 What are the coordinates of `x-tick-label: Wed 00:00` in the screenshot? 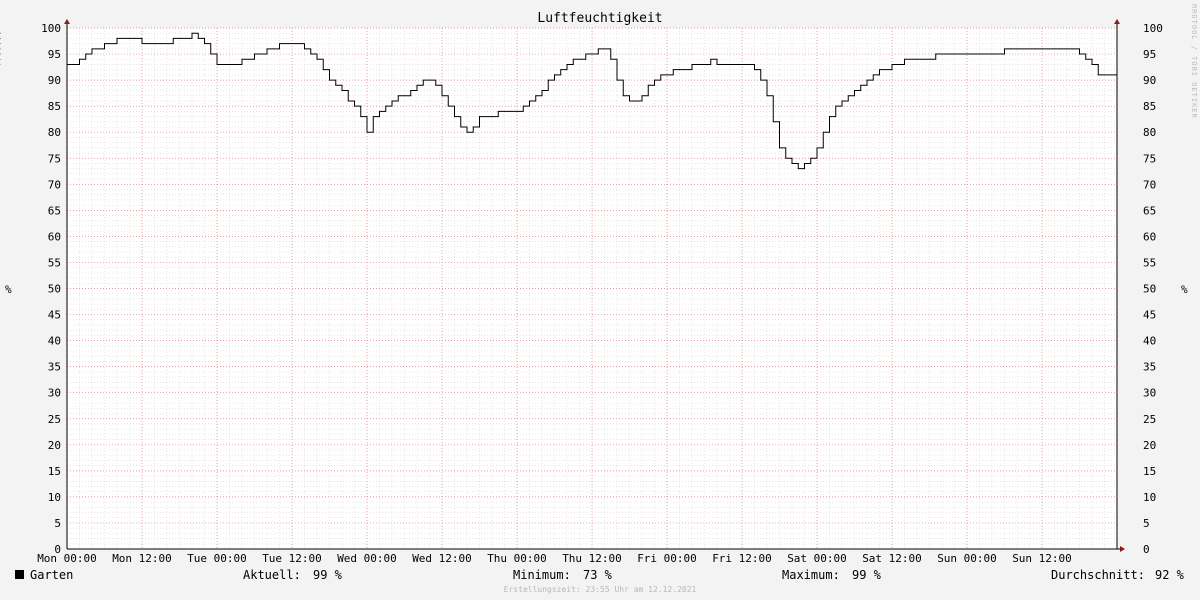 It's located at (367, 558).